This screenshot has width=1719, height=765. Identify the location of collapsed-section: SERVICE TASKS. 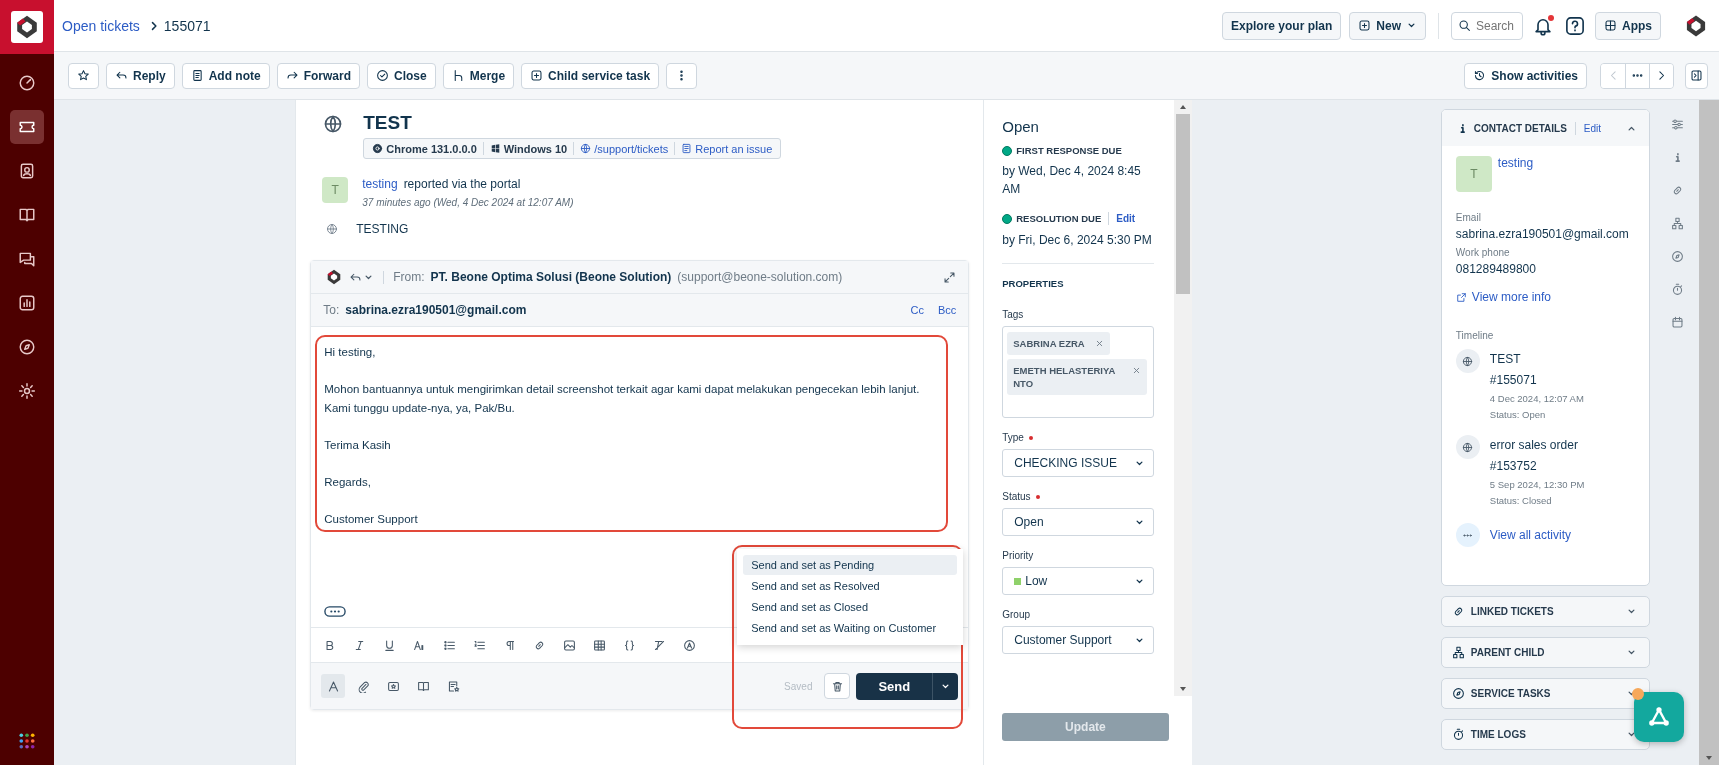
(1545, 693).